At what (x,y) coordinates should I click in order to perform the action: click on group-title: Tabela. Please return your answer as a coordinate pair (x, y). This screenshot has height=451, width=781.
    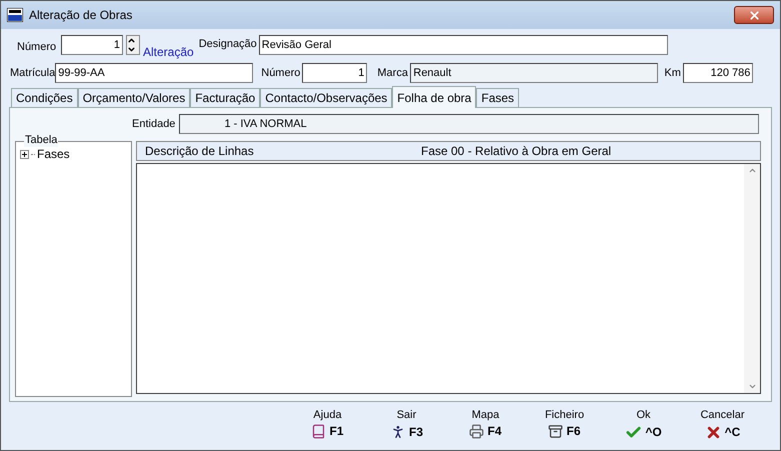
    Looking at the image, I should click on (41, 140).